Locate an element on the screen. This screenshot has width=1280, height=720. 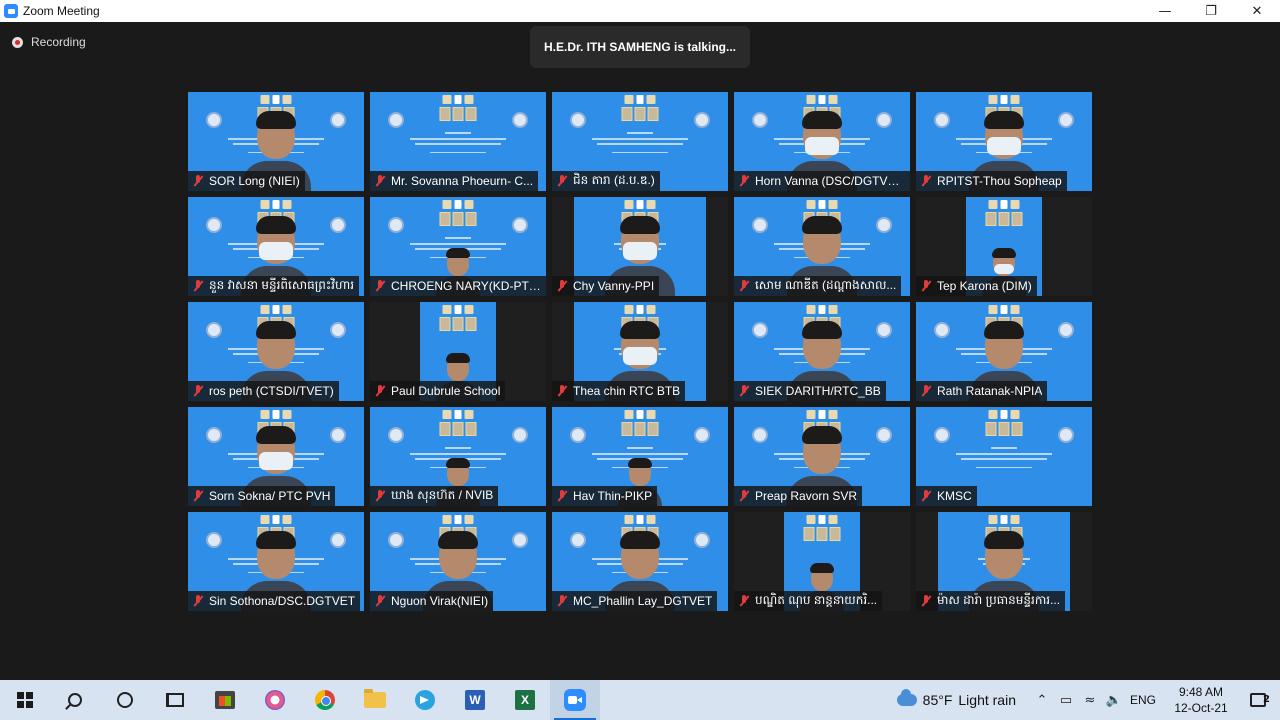
participant-tile: នួន វាសនា មន្ទីរពិសោធព្រះវិហារ is located at coordinates (276, 246).